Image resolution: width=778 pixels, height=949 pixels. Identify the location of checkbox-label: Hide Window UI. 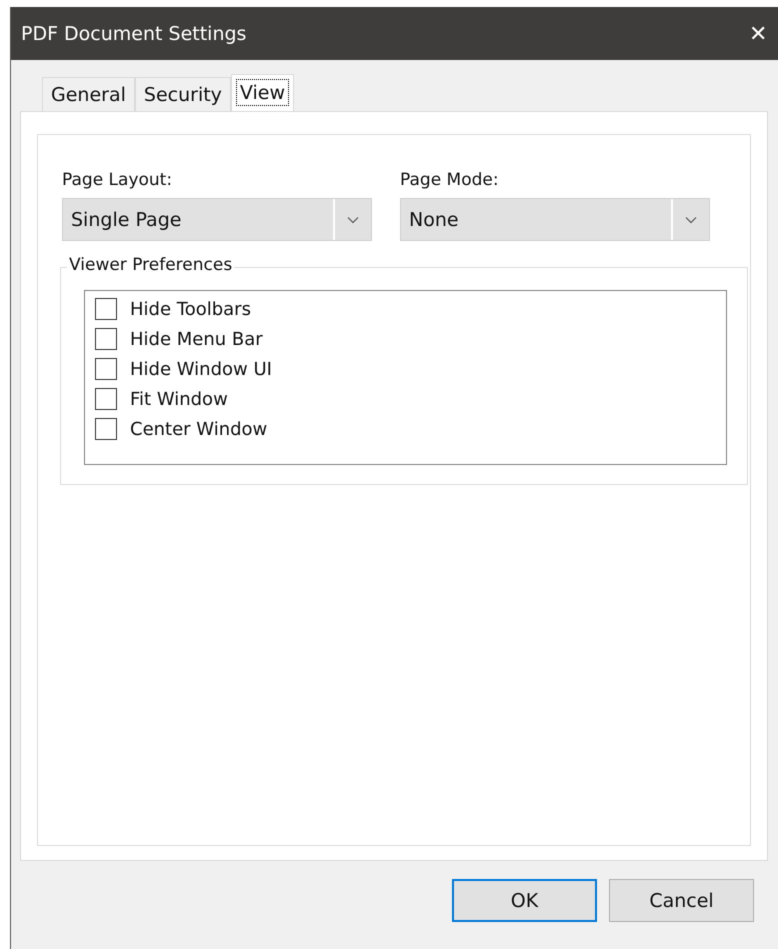
(201, 369).